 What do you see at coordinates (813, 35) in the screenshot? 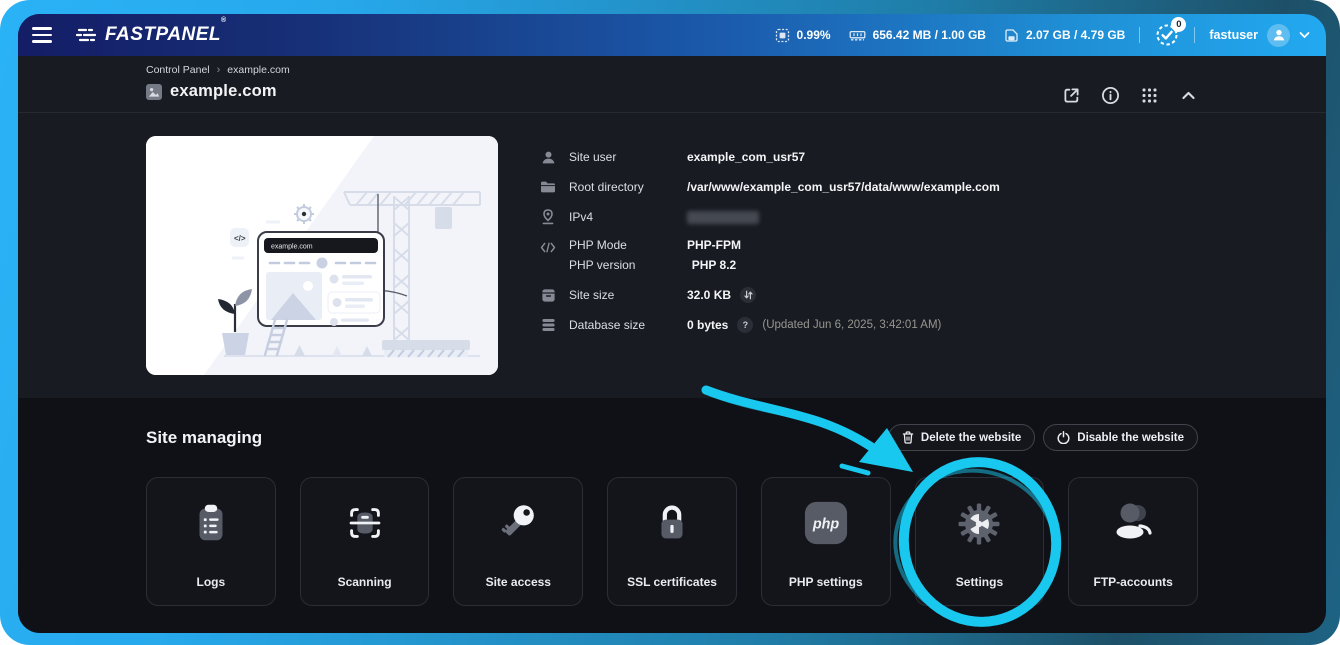
I see `cpu-value: 0.99%` at bounding box center [813, 35].